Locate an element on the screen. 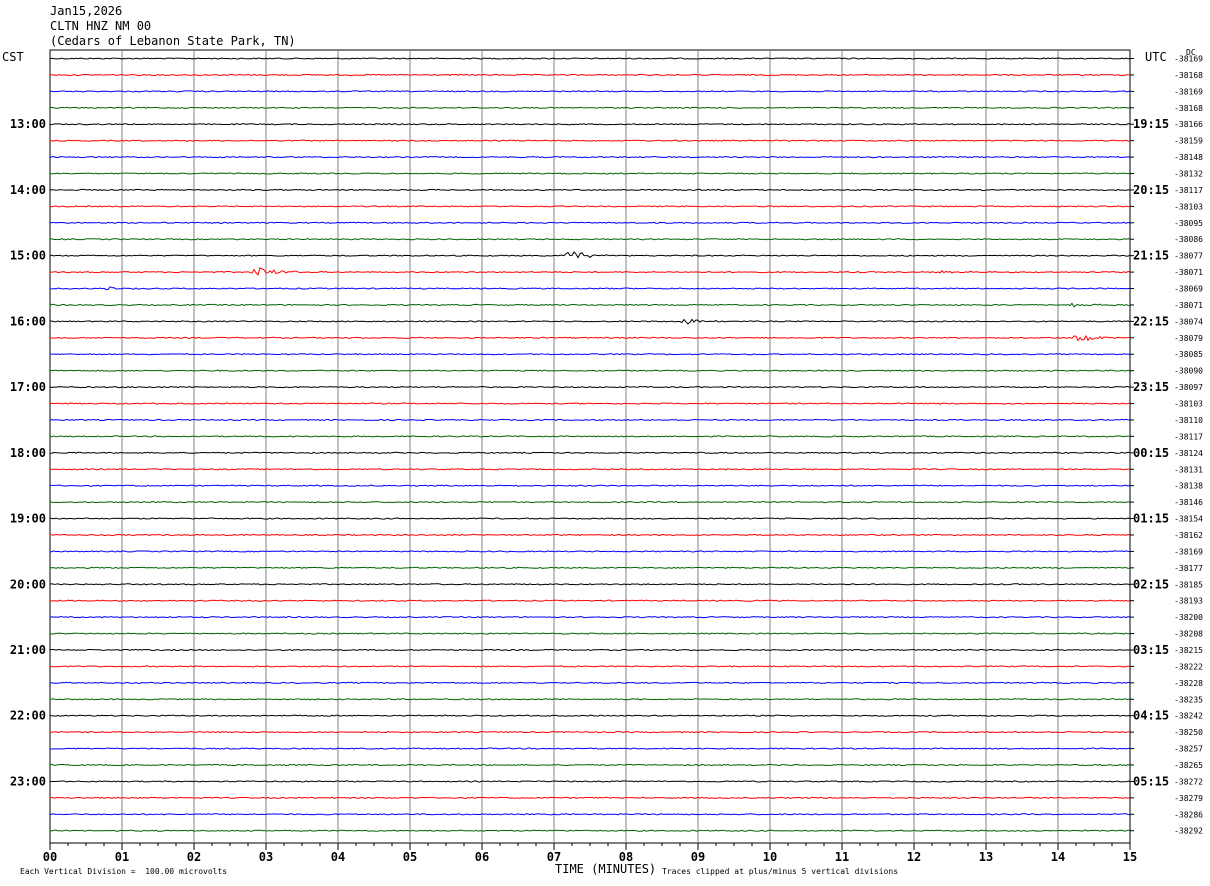 This screenshot has width=1210, height=886. x-tick-label: 15 is located at coordinates (1130, 857).